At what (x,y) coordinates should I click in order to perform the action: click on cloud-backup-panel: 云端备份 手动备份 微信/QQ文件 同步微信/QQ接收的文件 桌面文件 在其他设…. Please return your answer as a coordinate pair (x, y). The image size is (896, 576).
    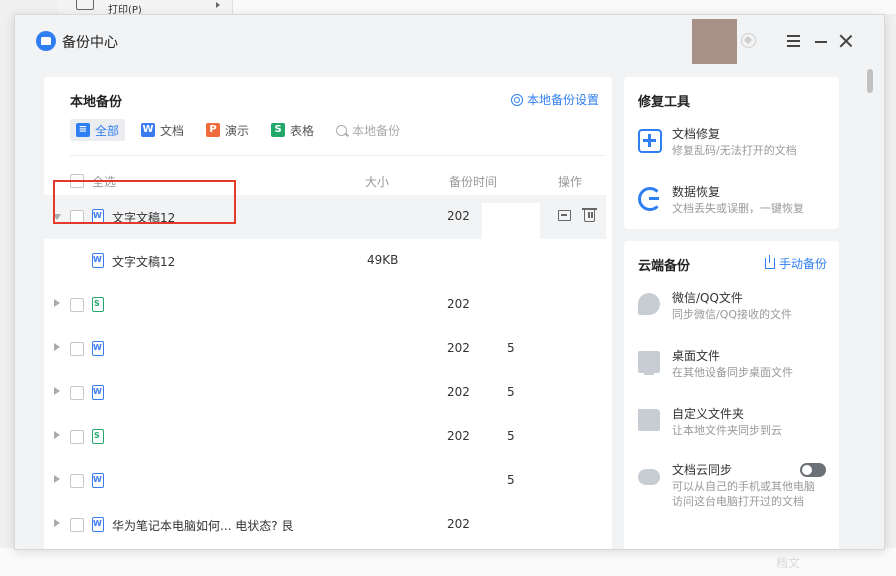
    Looking at the image, I should click on (731, 395).